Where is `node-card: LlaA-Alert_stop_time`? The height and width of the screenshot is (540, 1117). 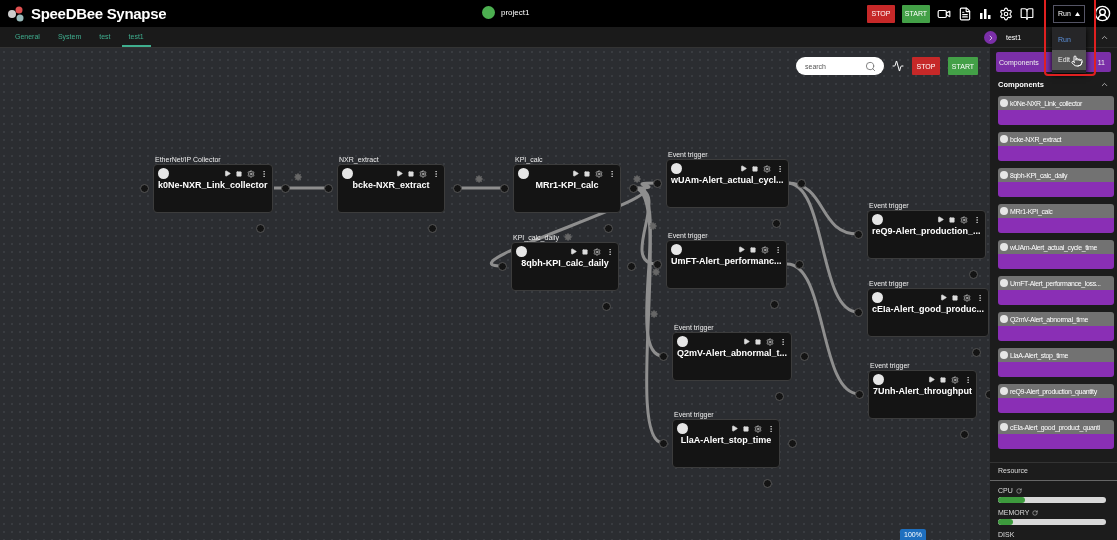 node-card: LlaA-Alert_stop_time is located at coordinates (726, 443).